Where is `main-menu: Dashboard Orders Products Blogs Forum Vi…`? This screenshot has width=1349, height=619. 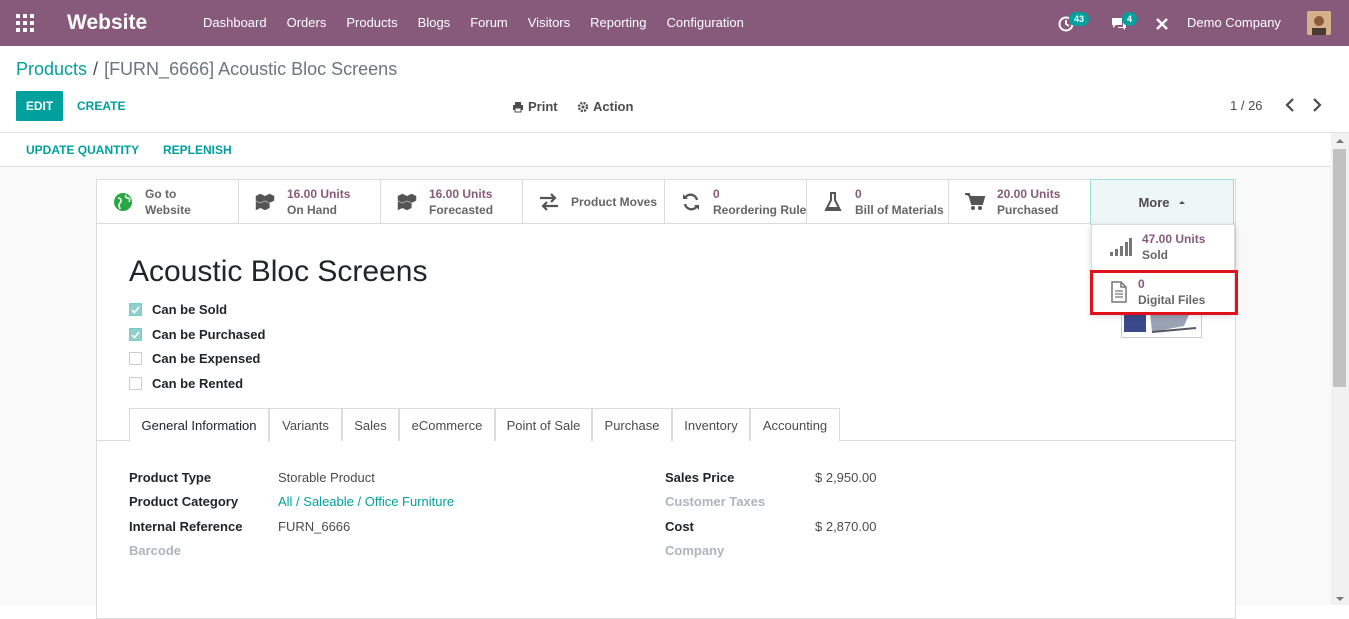
main-menu: Dashboard Orders Products Blogs Forum Vi… is located at coordinates (473, 22).